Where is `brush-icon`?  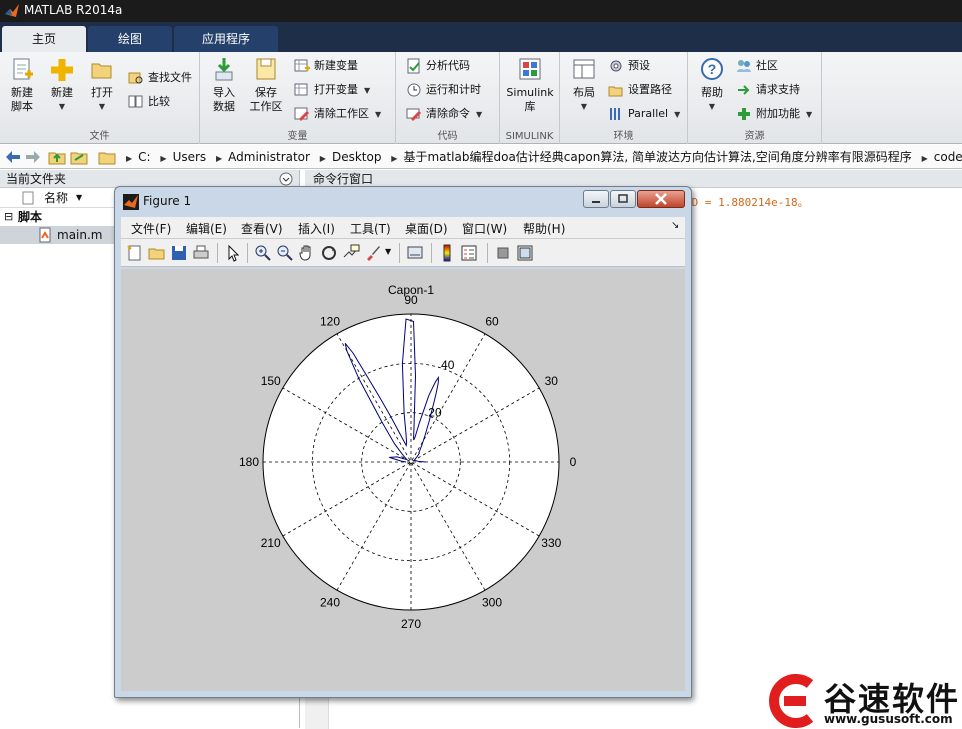
brush-icon is located at coordinates (373, 253).